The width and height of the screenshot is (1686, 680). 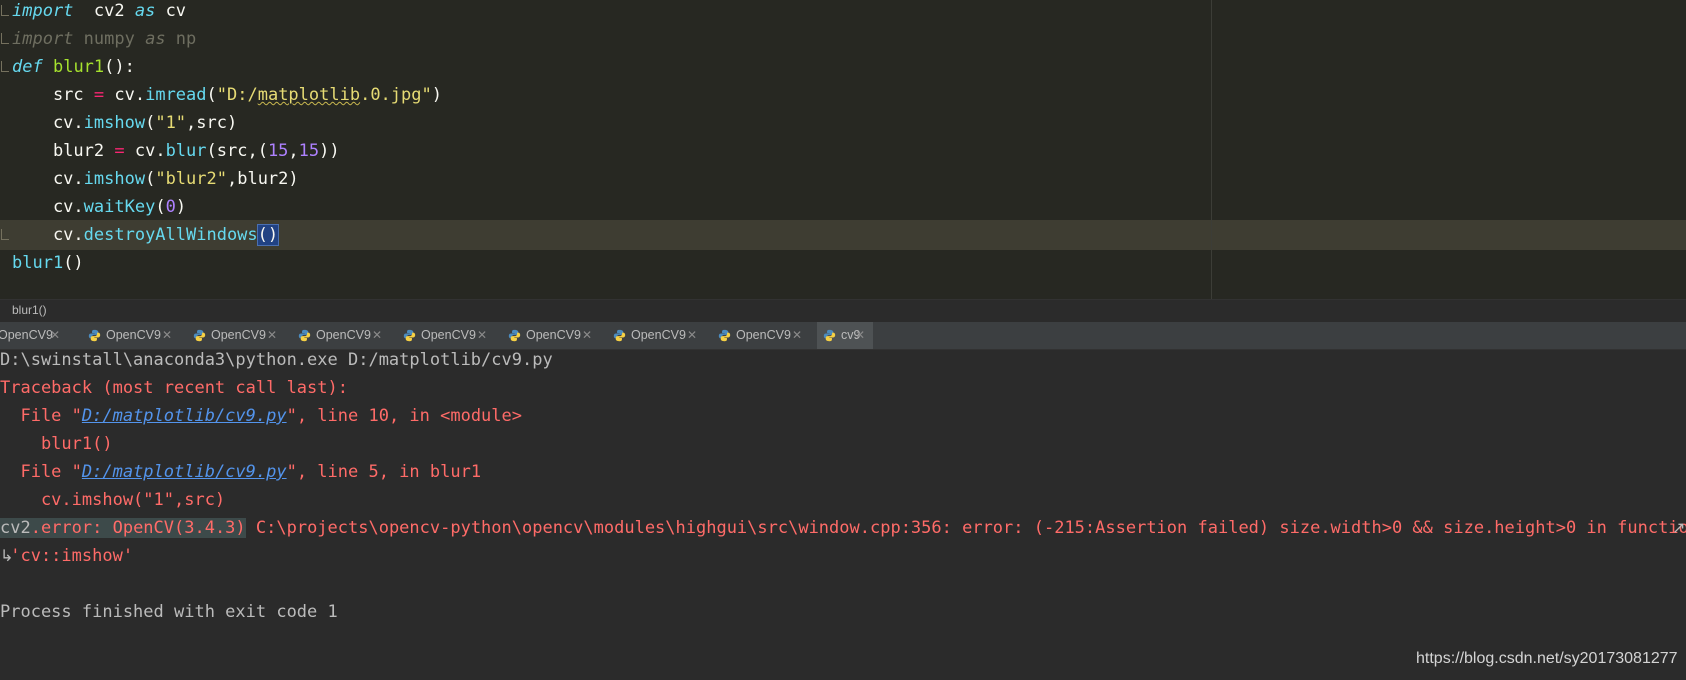 I want to click on console-line: ↳ 'cv::imshow', so click(x=843, y=556).